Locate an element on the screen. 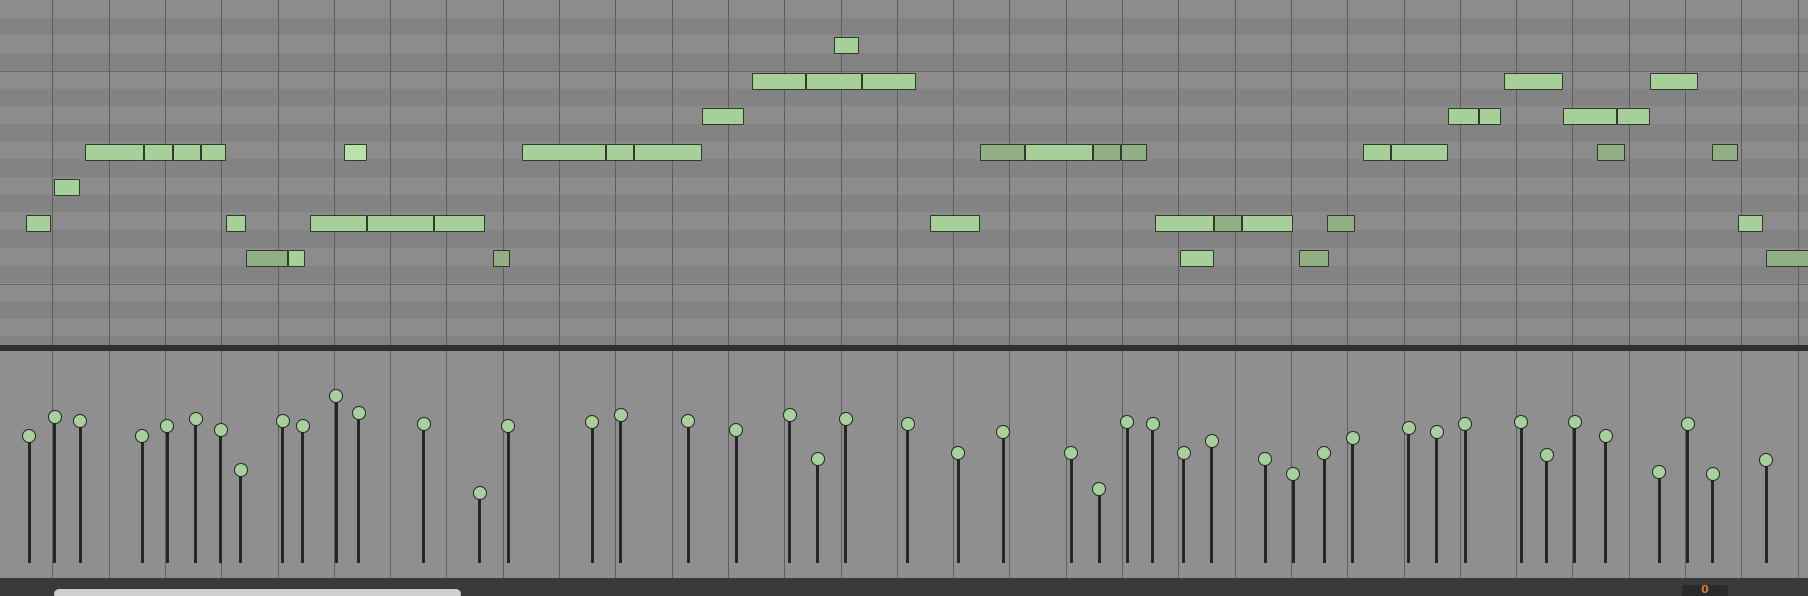 This screenshot has width=1808, height=596. horizontal-scrollbar-thumb is located at coordinates (257, 592).